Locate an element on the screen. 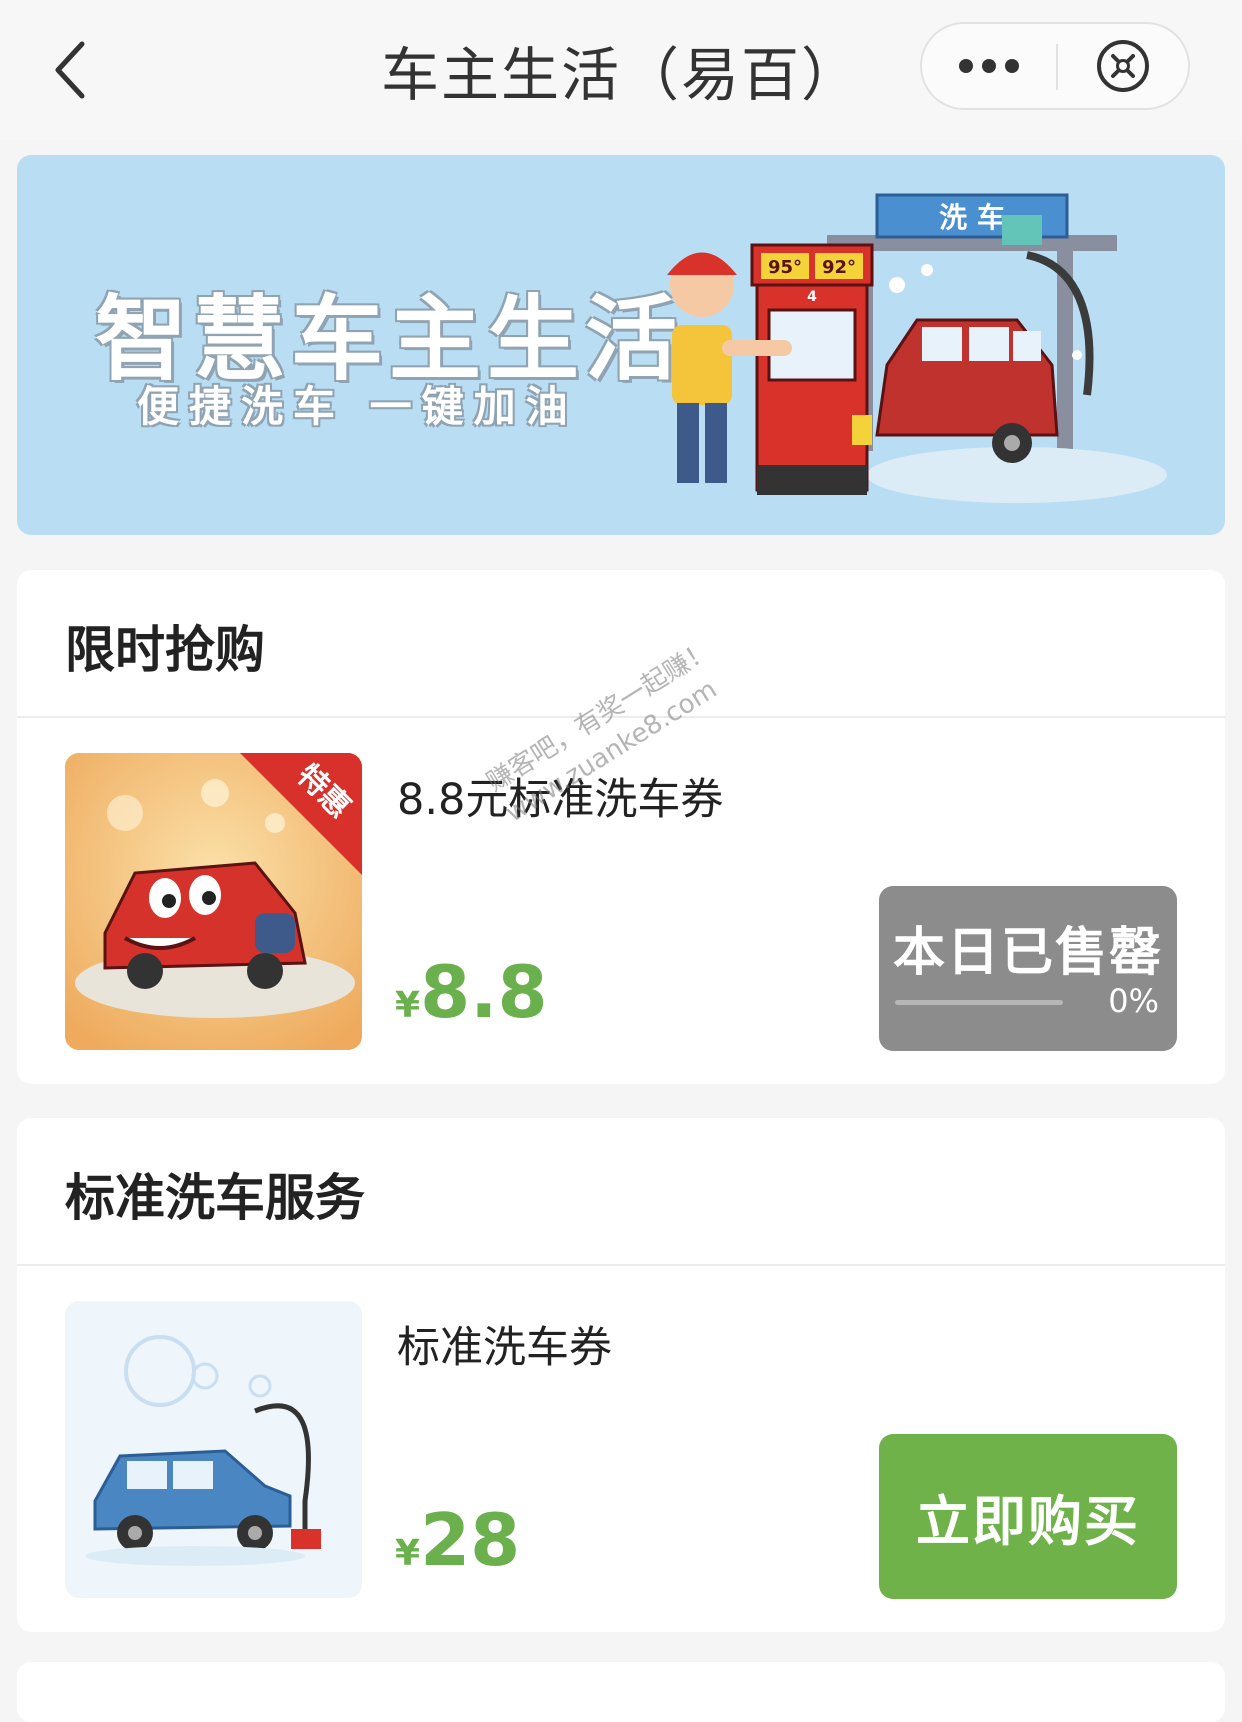 The height and width of the screenshot is (1722, 1242). menu-capsule is located at coordinates (1055, 66).